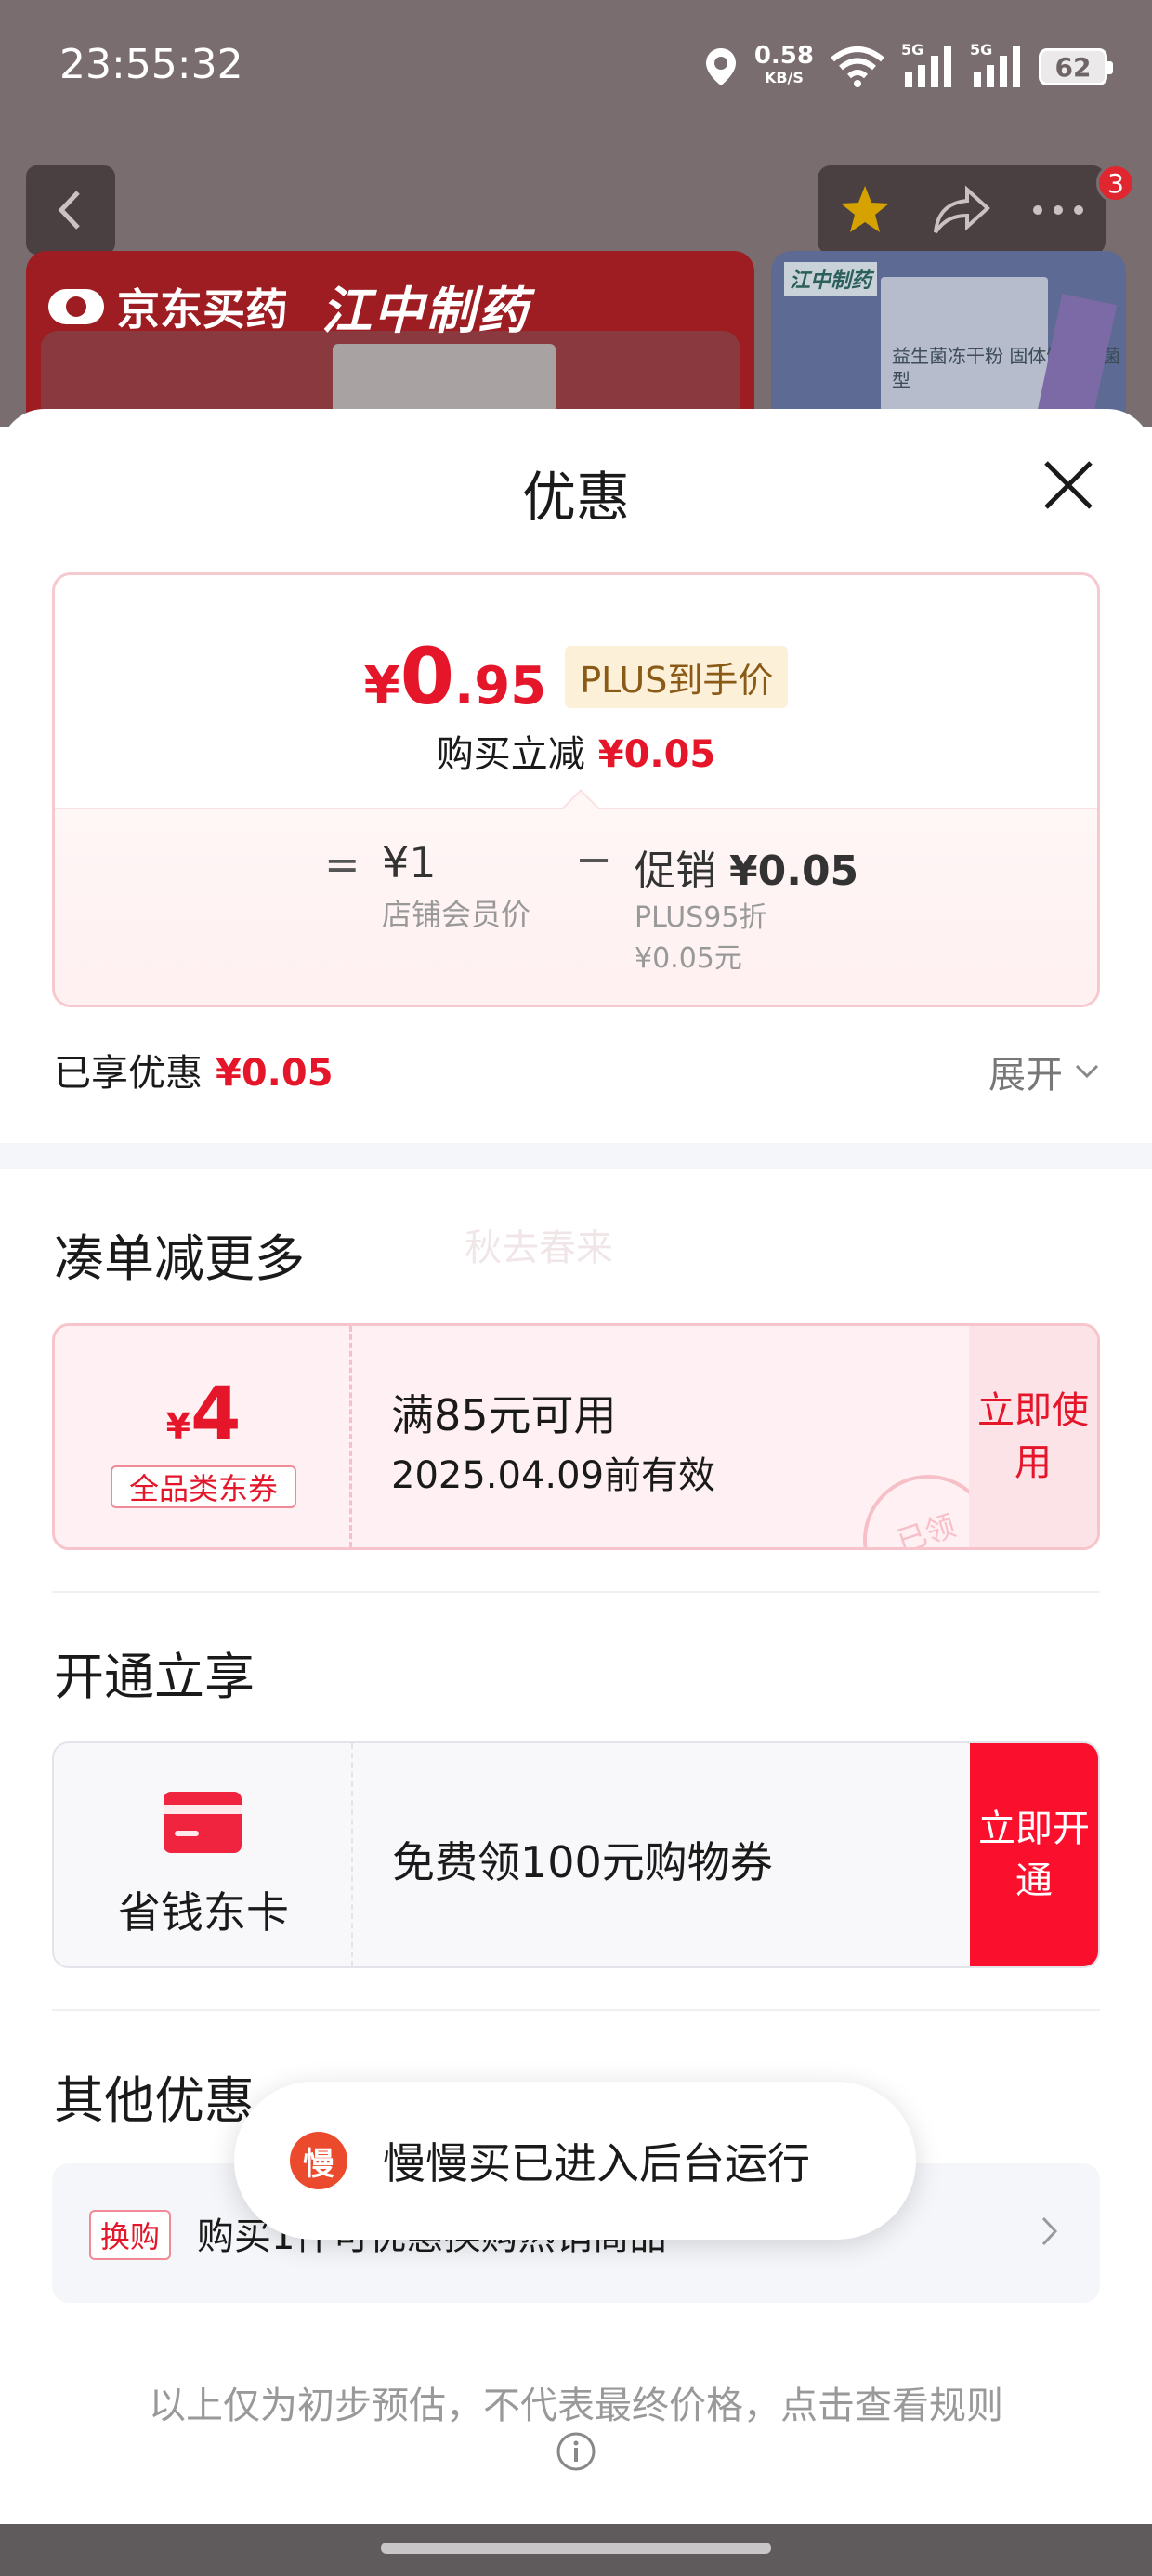 The height and width of the screenshot is (2576, 1152). What do you see at coordinates (1034, 1854) in the screenshot?
I see `open-membership-button: 立即开通` at bounding box center [1034, 1854].